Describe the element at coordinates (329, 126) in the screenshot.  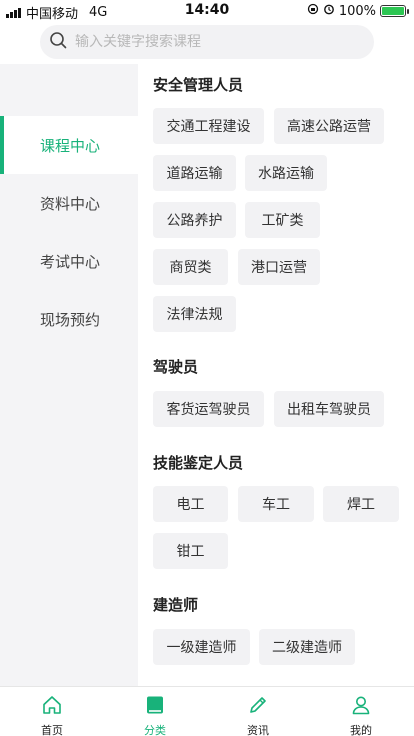
I see `category-tag: 高速公路运营` at that location.